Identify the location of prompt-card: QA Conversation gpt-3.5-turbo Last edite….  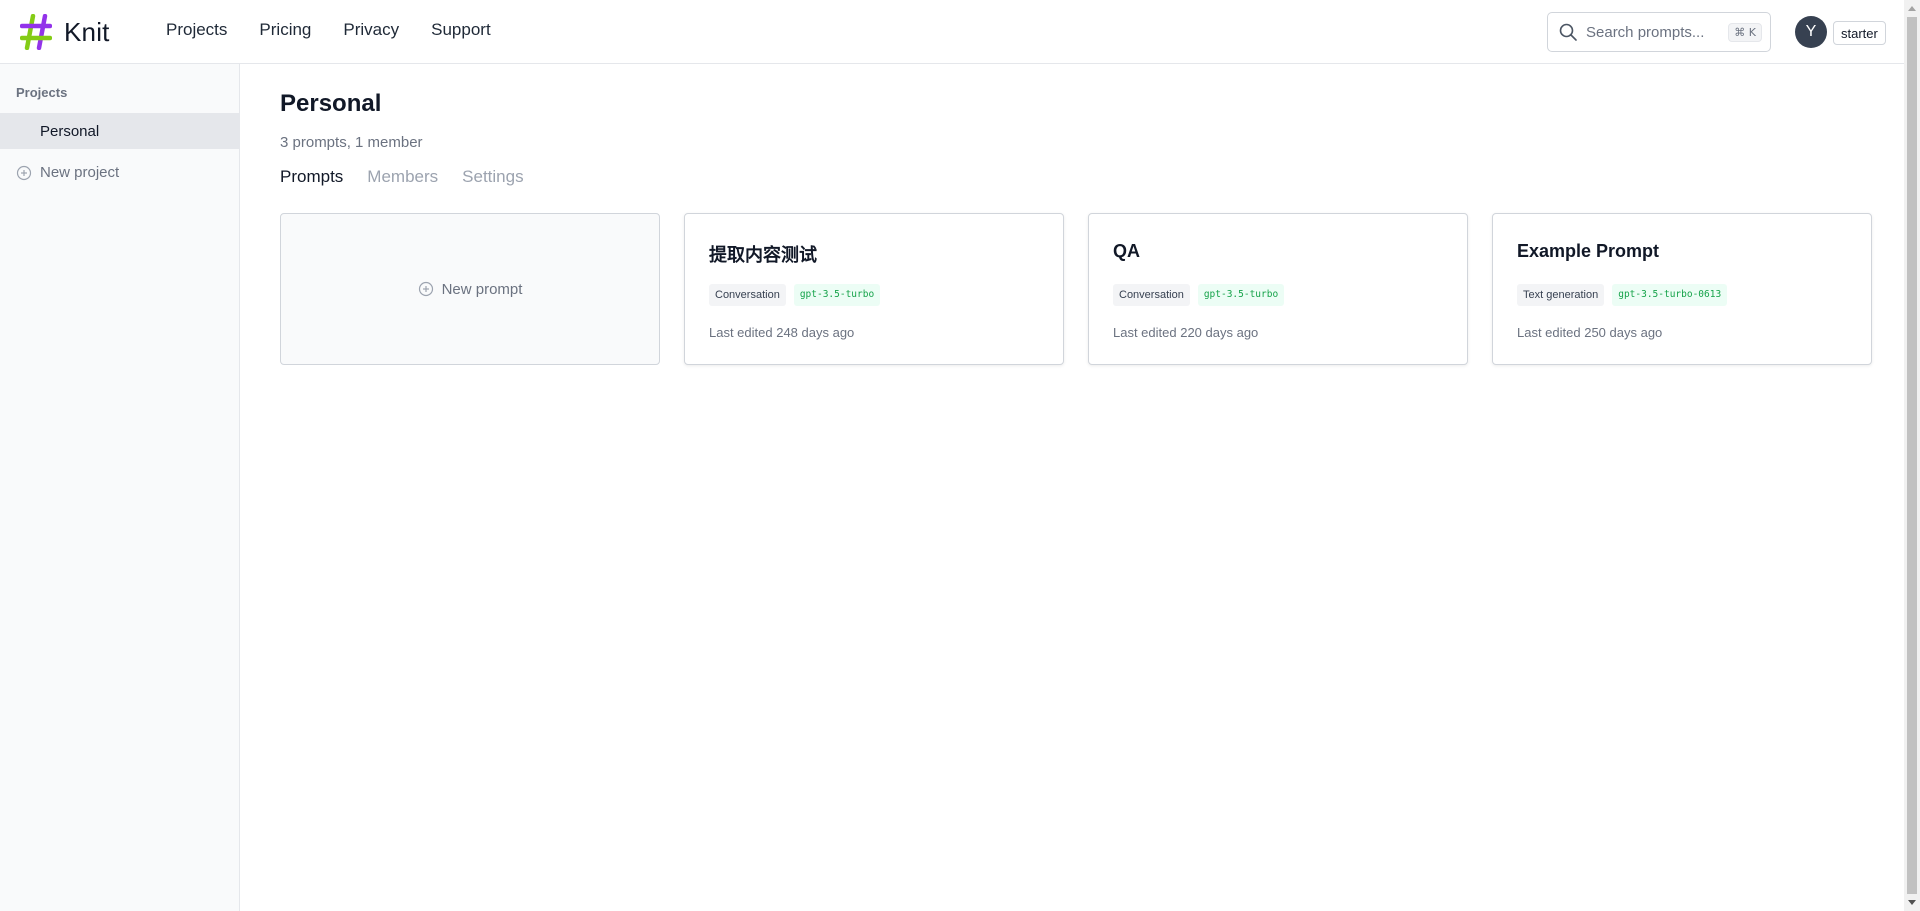
(1278, 289).